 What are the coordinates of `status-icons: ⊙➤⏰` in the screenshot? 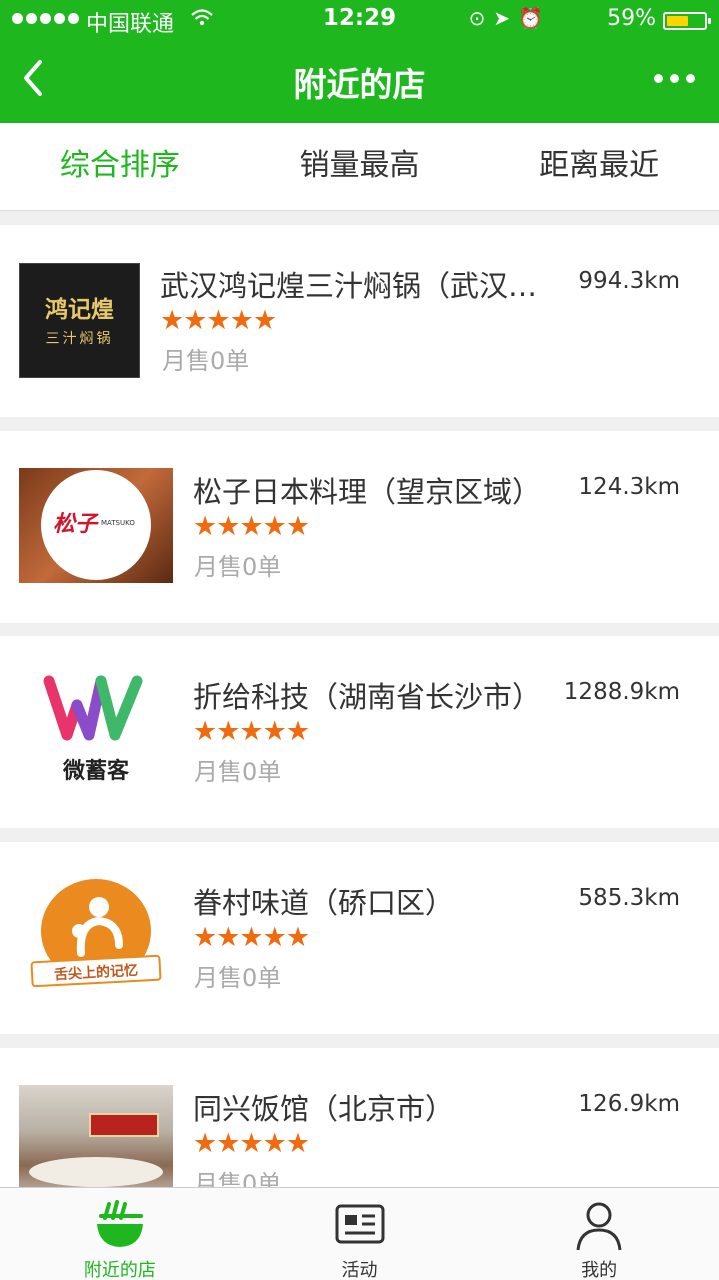 It's located at (510, 18).